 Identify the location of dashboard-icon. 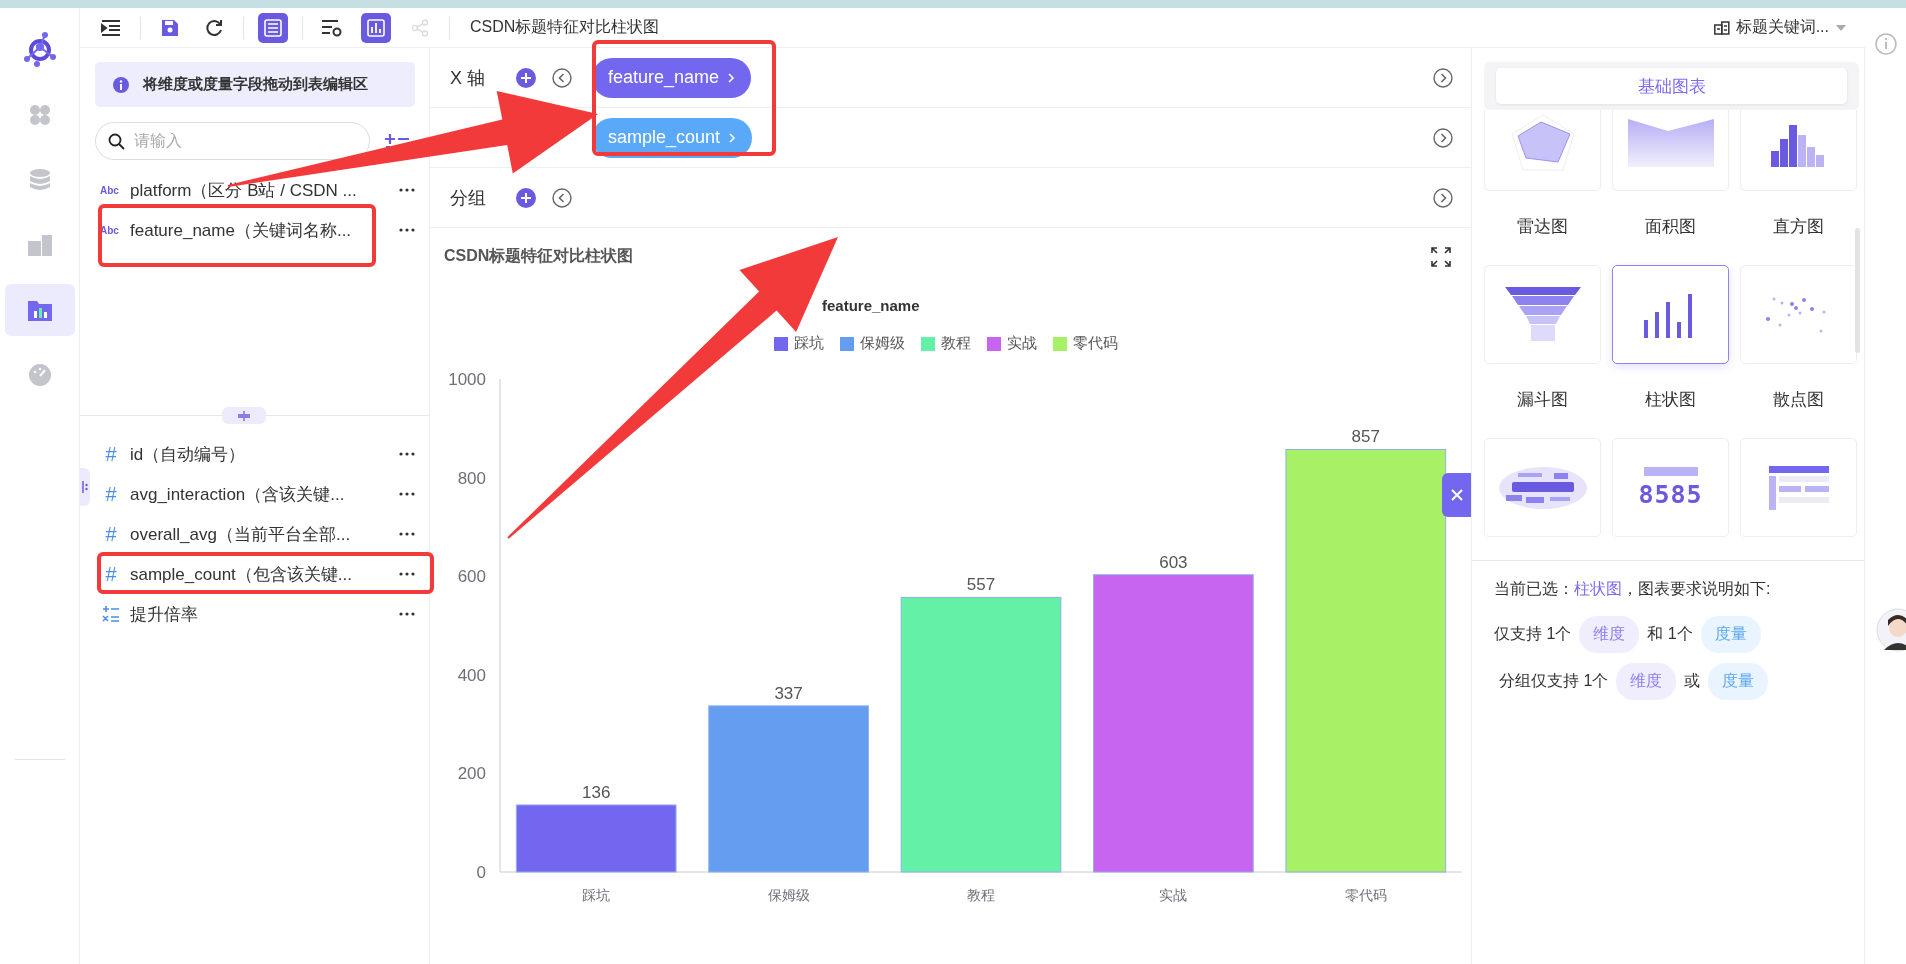
(39, 245).